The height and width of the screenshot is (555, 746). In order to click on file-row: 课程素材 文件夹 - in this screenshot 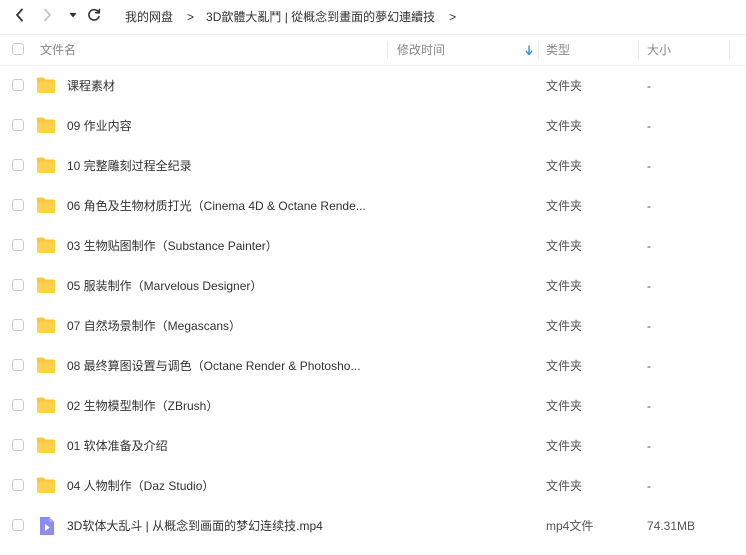, I will do `click(373, 86)`.